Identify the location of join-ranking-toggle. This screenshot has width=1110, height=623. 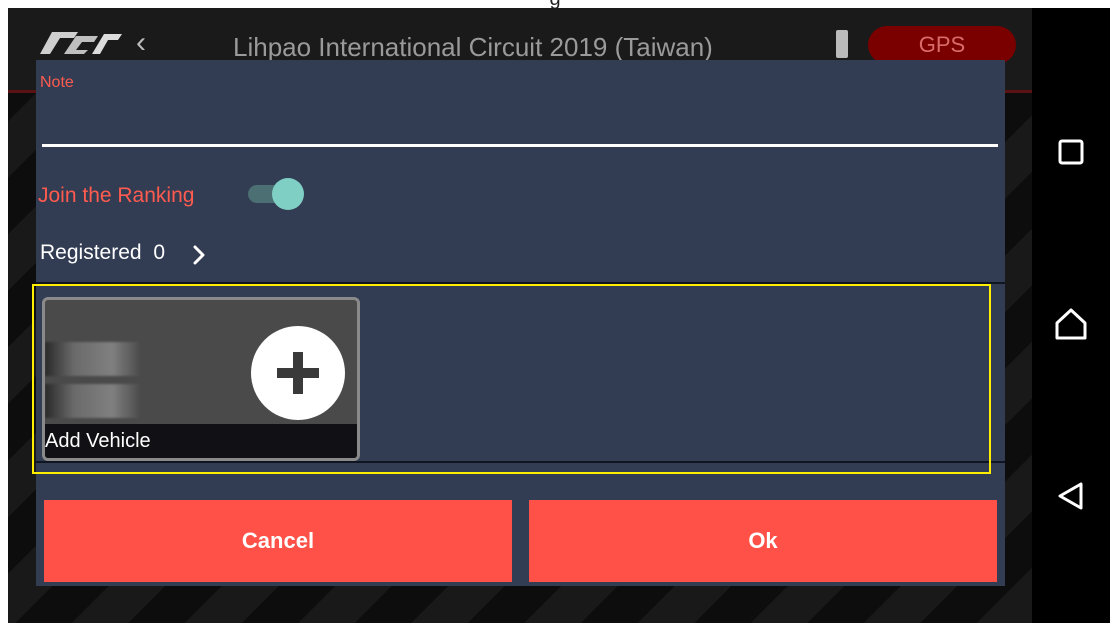
(276, 194).